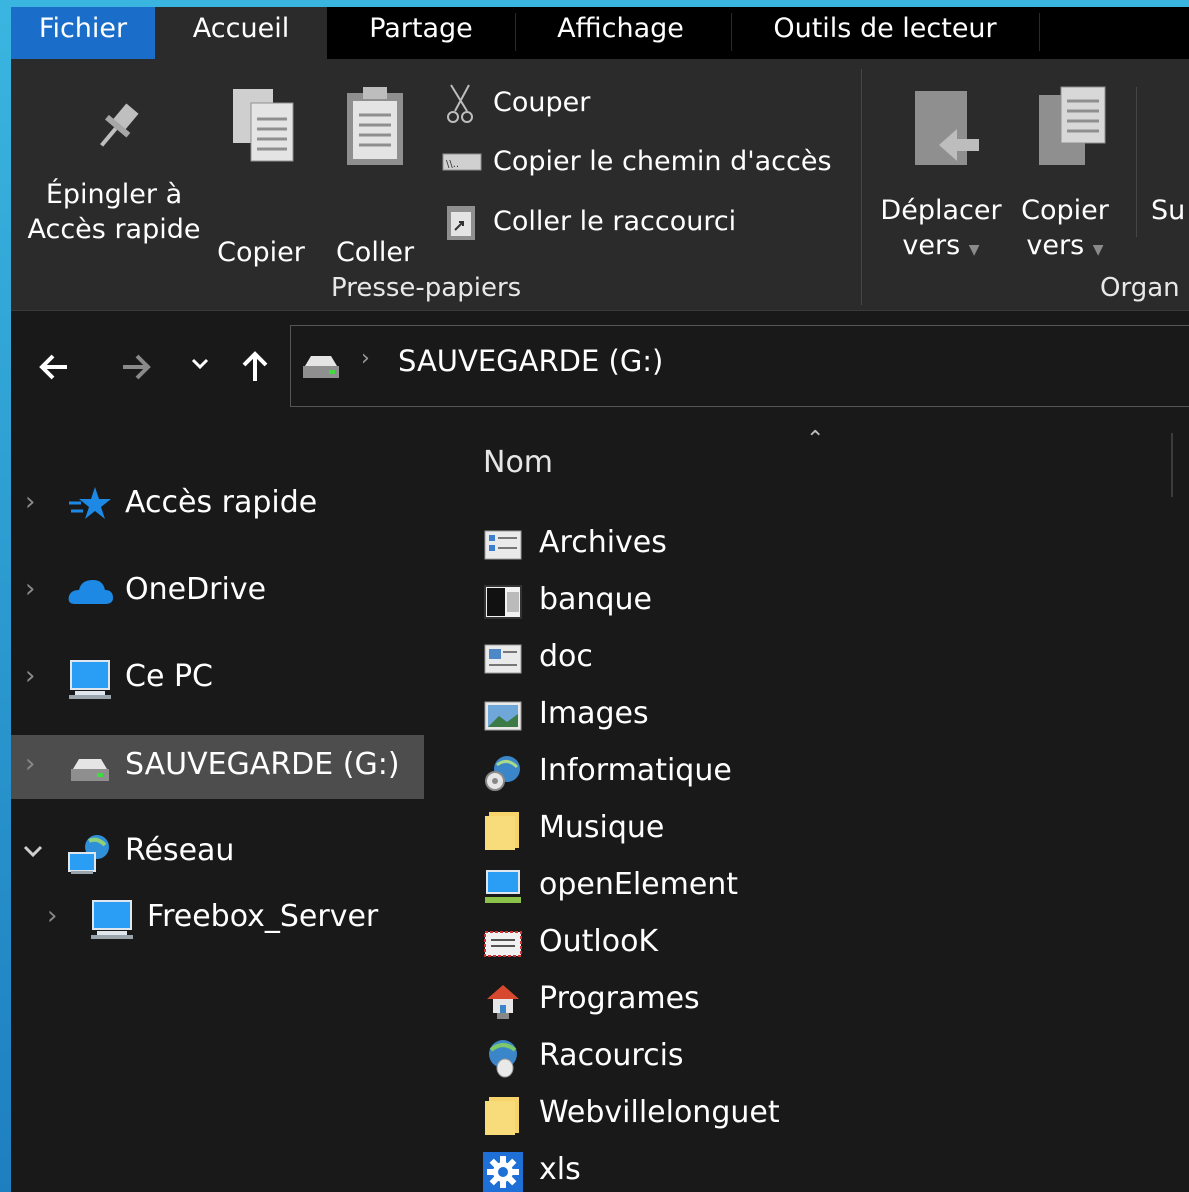  I want to click on pin-quick-access-button: Épingler à Accès rapide, so click(114, 178).